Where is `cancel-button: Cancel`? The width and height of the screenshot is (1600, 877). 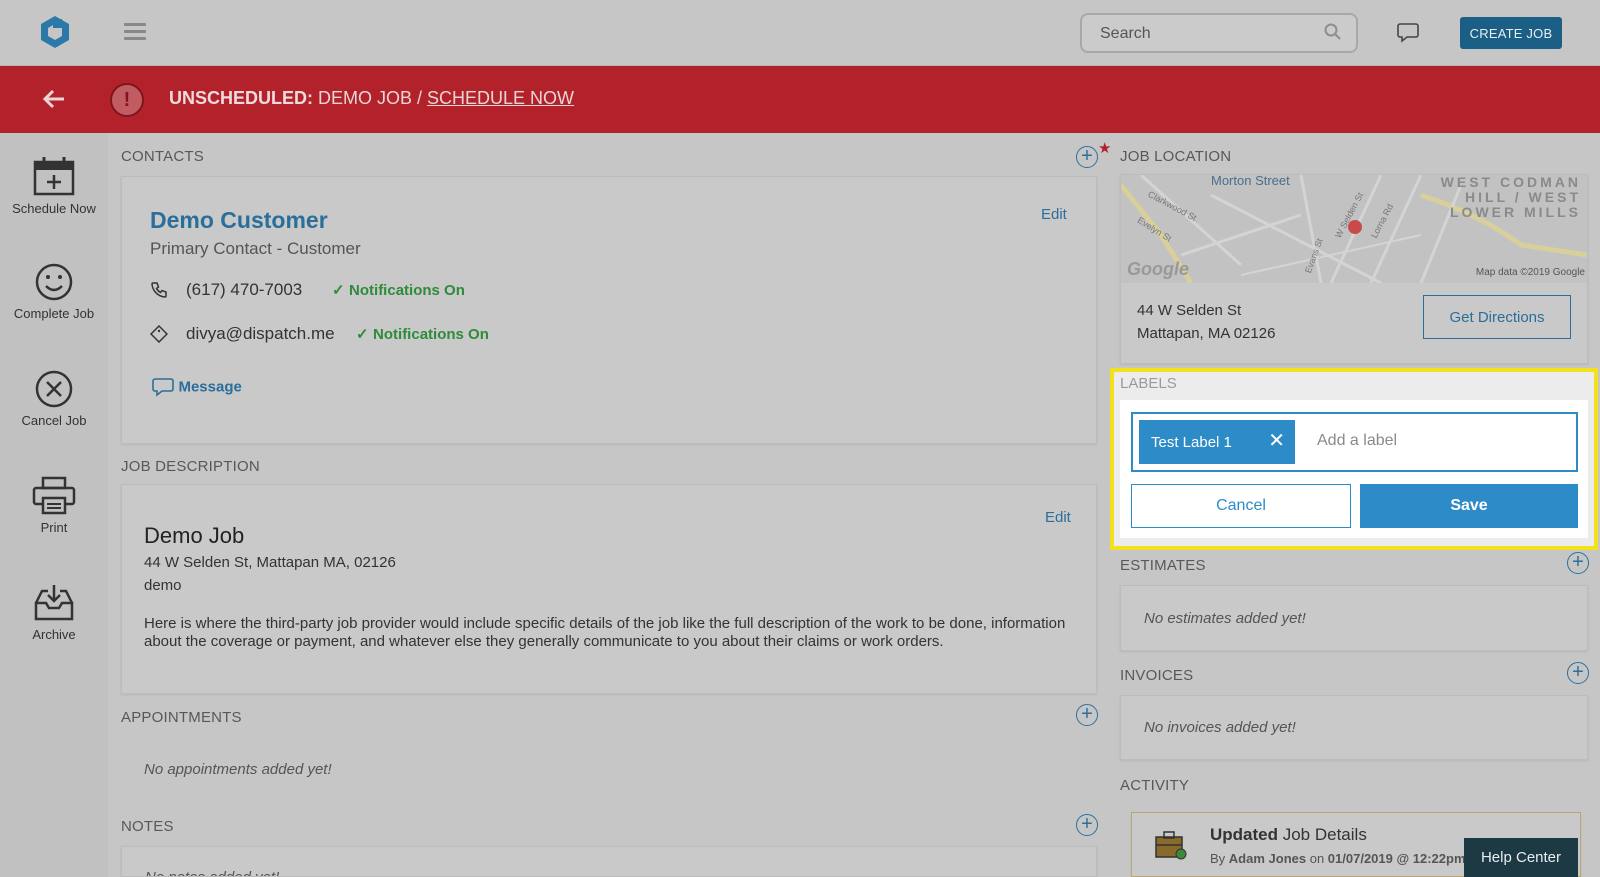
cancel-button: Cancel is located at coordinates (1241, 506).